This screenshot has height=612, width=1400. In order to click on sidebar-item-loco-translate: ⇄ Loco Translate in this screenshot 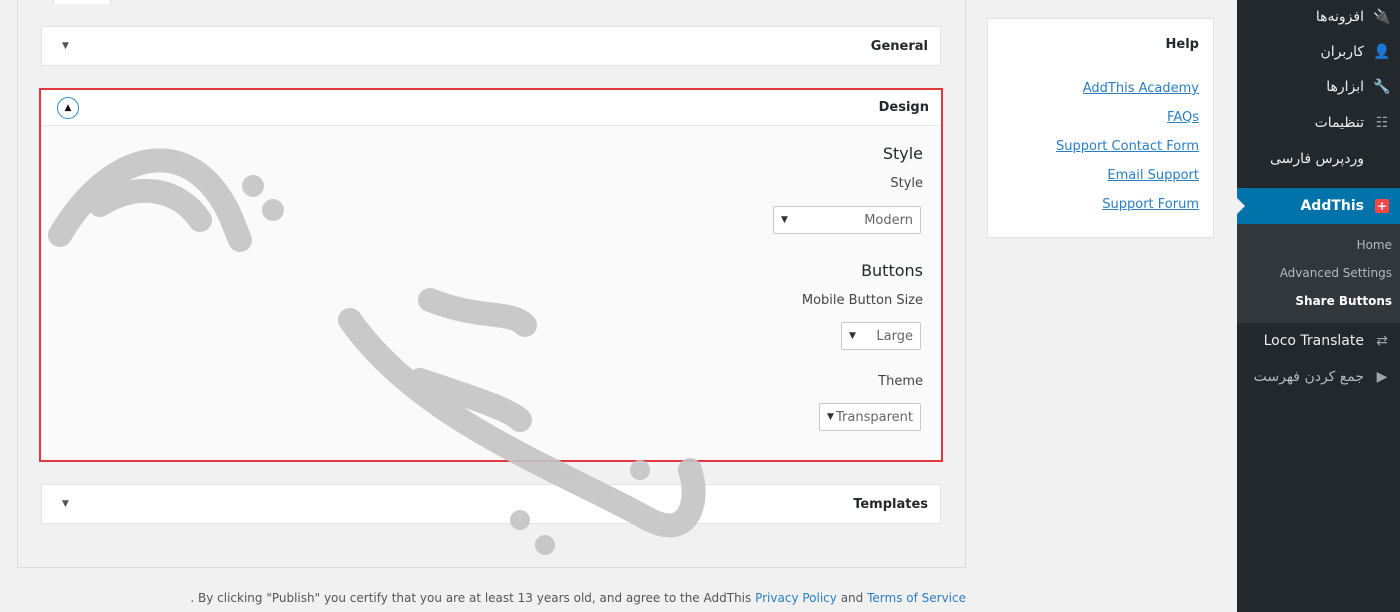, I will do `click(1318, 341)`.